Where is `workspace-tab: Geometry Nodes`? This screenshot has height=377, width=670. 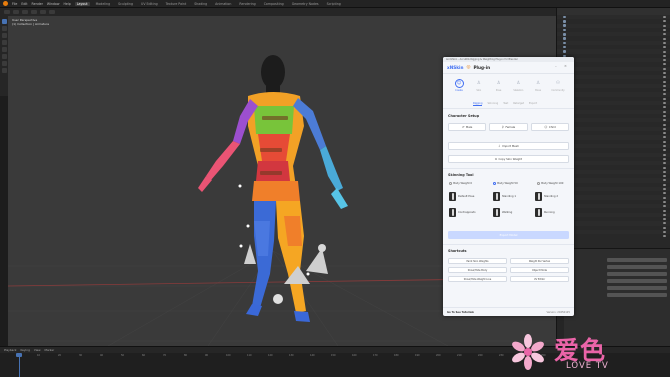
workspace-tab: Geometry Nodes is located at coordinates (305, 4).